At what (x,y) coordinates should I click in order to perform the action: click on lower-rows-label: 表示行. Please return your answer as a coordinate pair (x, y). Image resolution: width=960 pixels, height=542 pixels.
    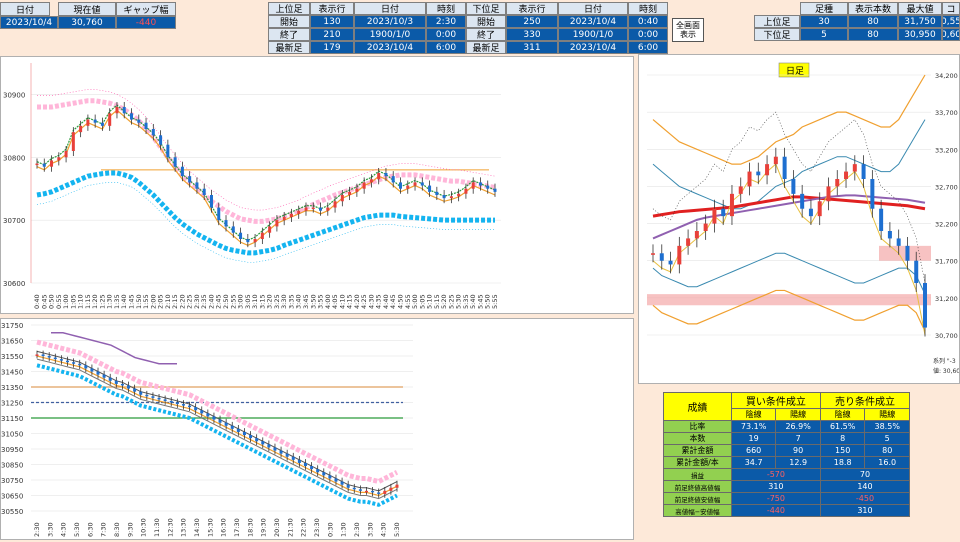
    Looking at the image, I should click on (532, 8).